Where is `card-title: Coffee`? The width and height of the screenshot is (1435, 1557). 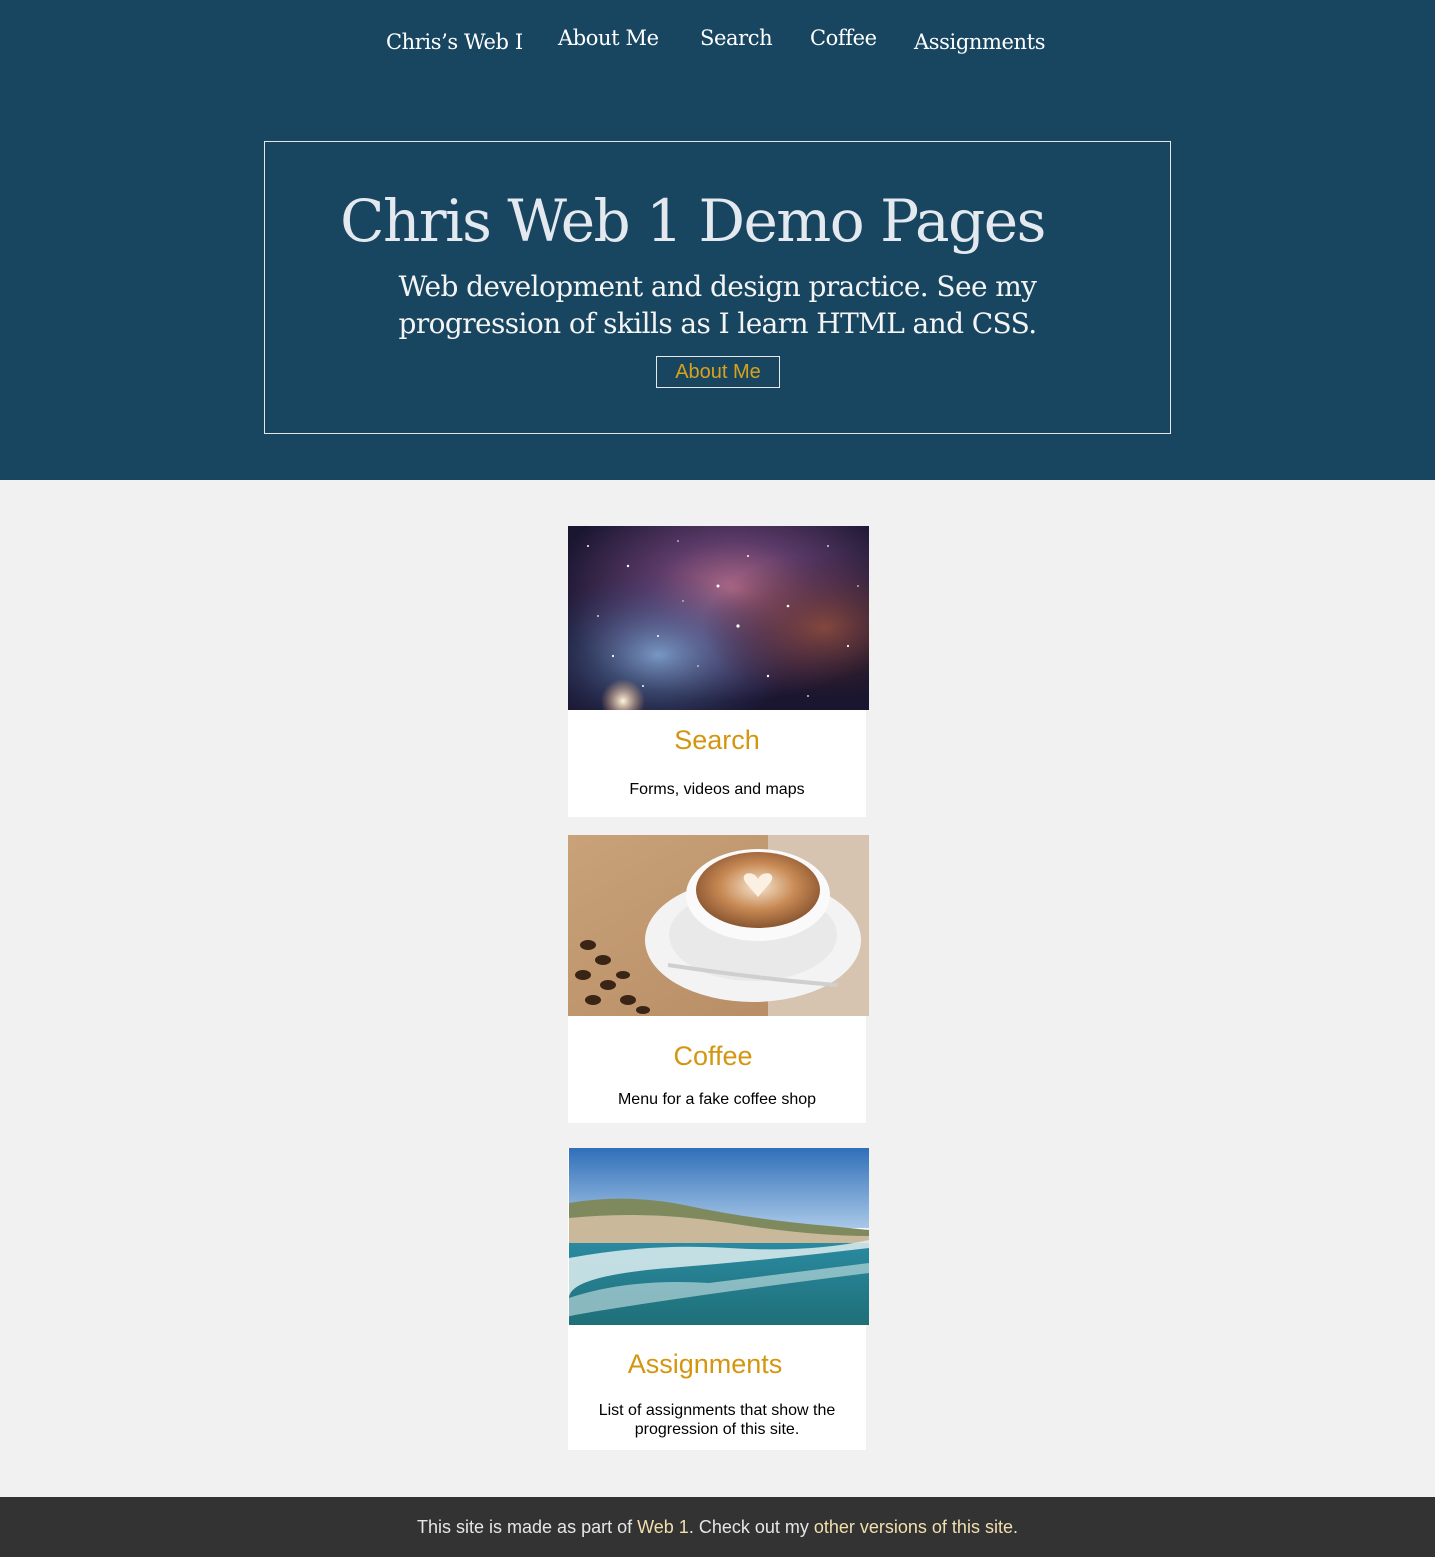
card-title: Coffee is located at coordinates (713, 1056).